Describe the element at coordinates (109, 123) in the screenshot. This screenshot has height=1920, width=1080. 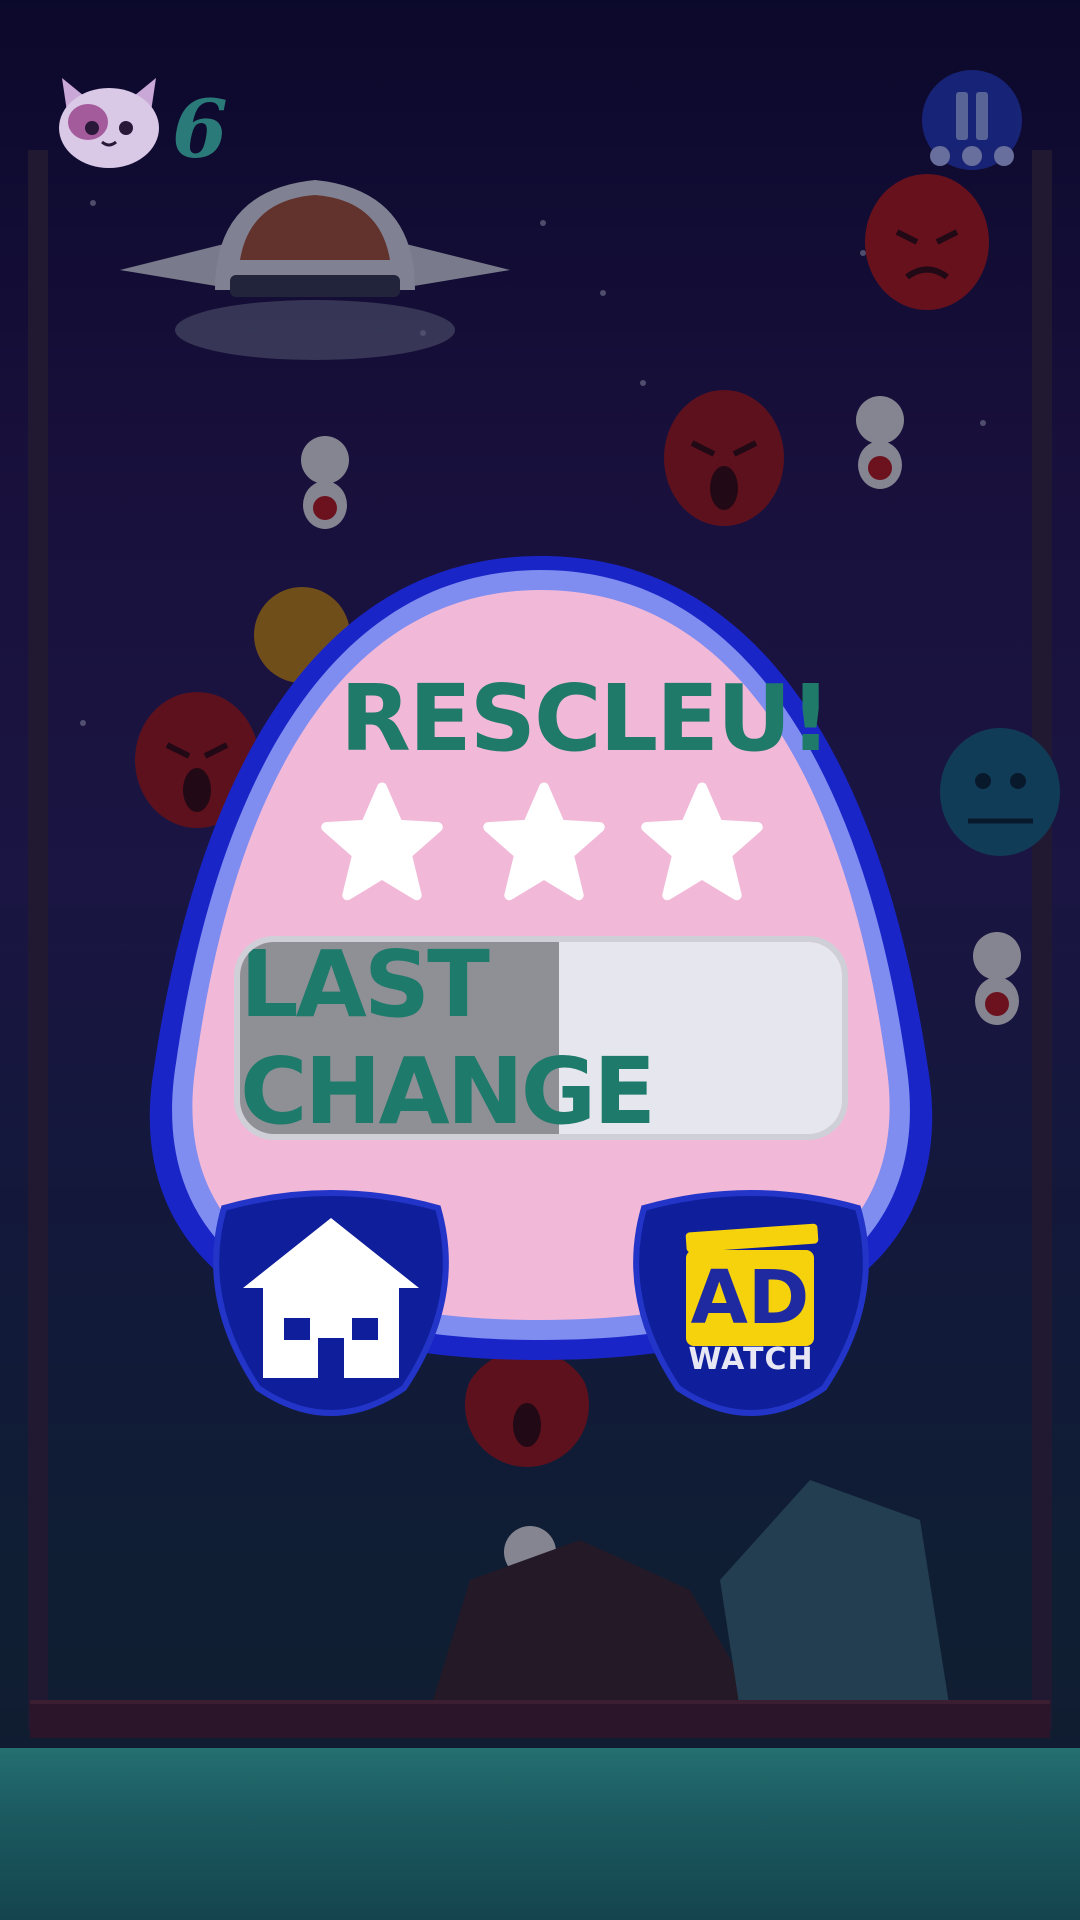
I see `cat-head-icon` at that location.